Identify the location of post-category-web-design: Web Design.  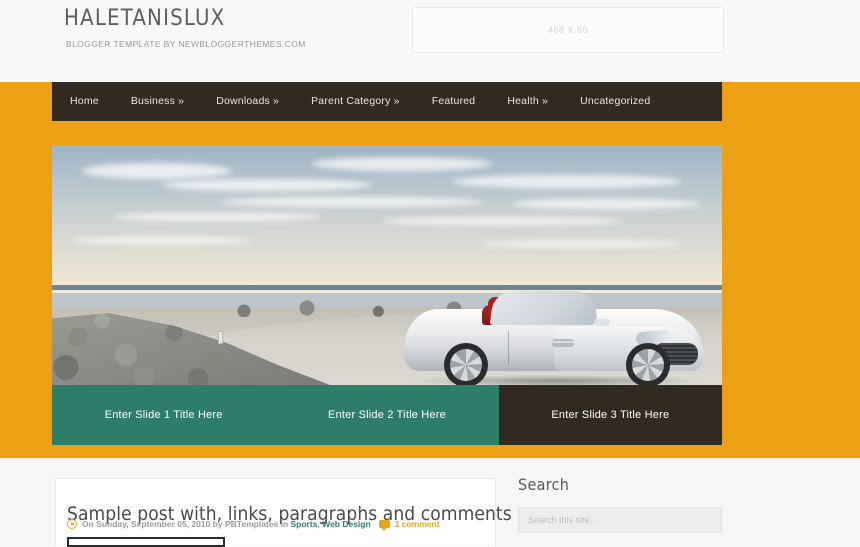
(346, 524).